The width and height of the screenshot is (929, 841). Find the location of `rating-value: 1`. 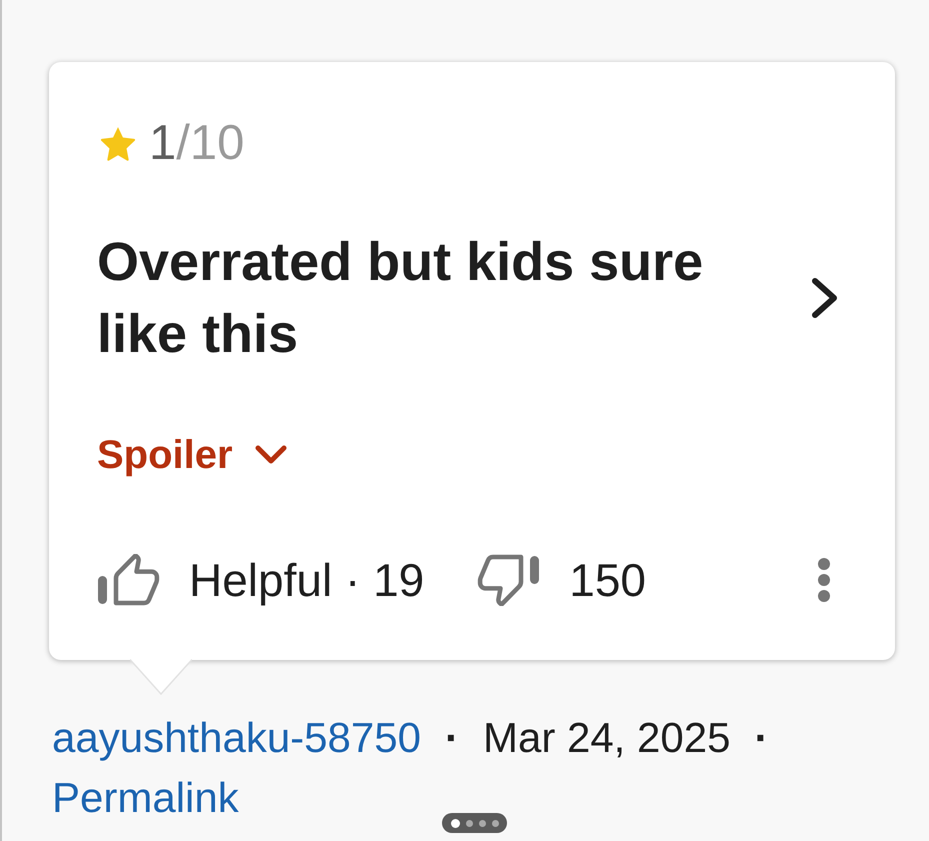

rating-value: 1 is located at coordinates (162, 143).